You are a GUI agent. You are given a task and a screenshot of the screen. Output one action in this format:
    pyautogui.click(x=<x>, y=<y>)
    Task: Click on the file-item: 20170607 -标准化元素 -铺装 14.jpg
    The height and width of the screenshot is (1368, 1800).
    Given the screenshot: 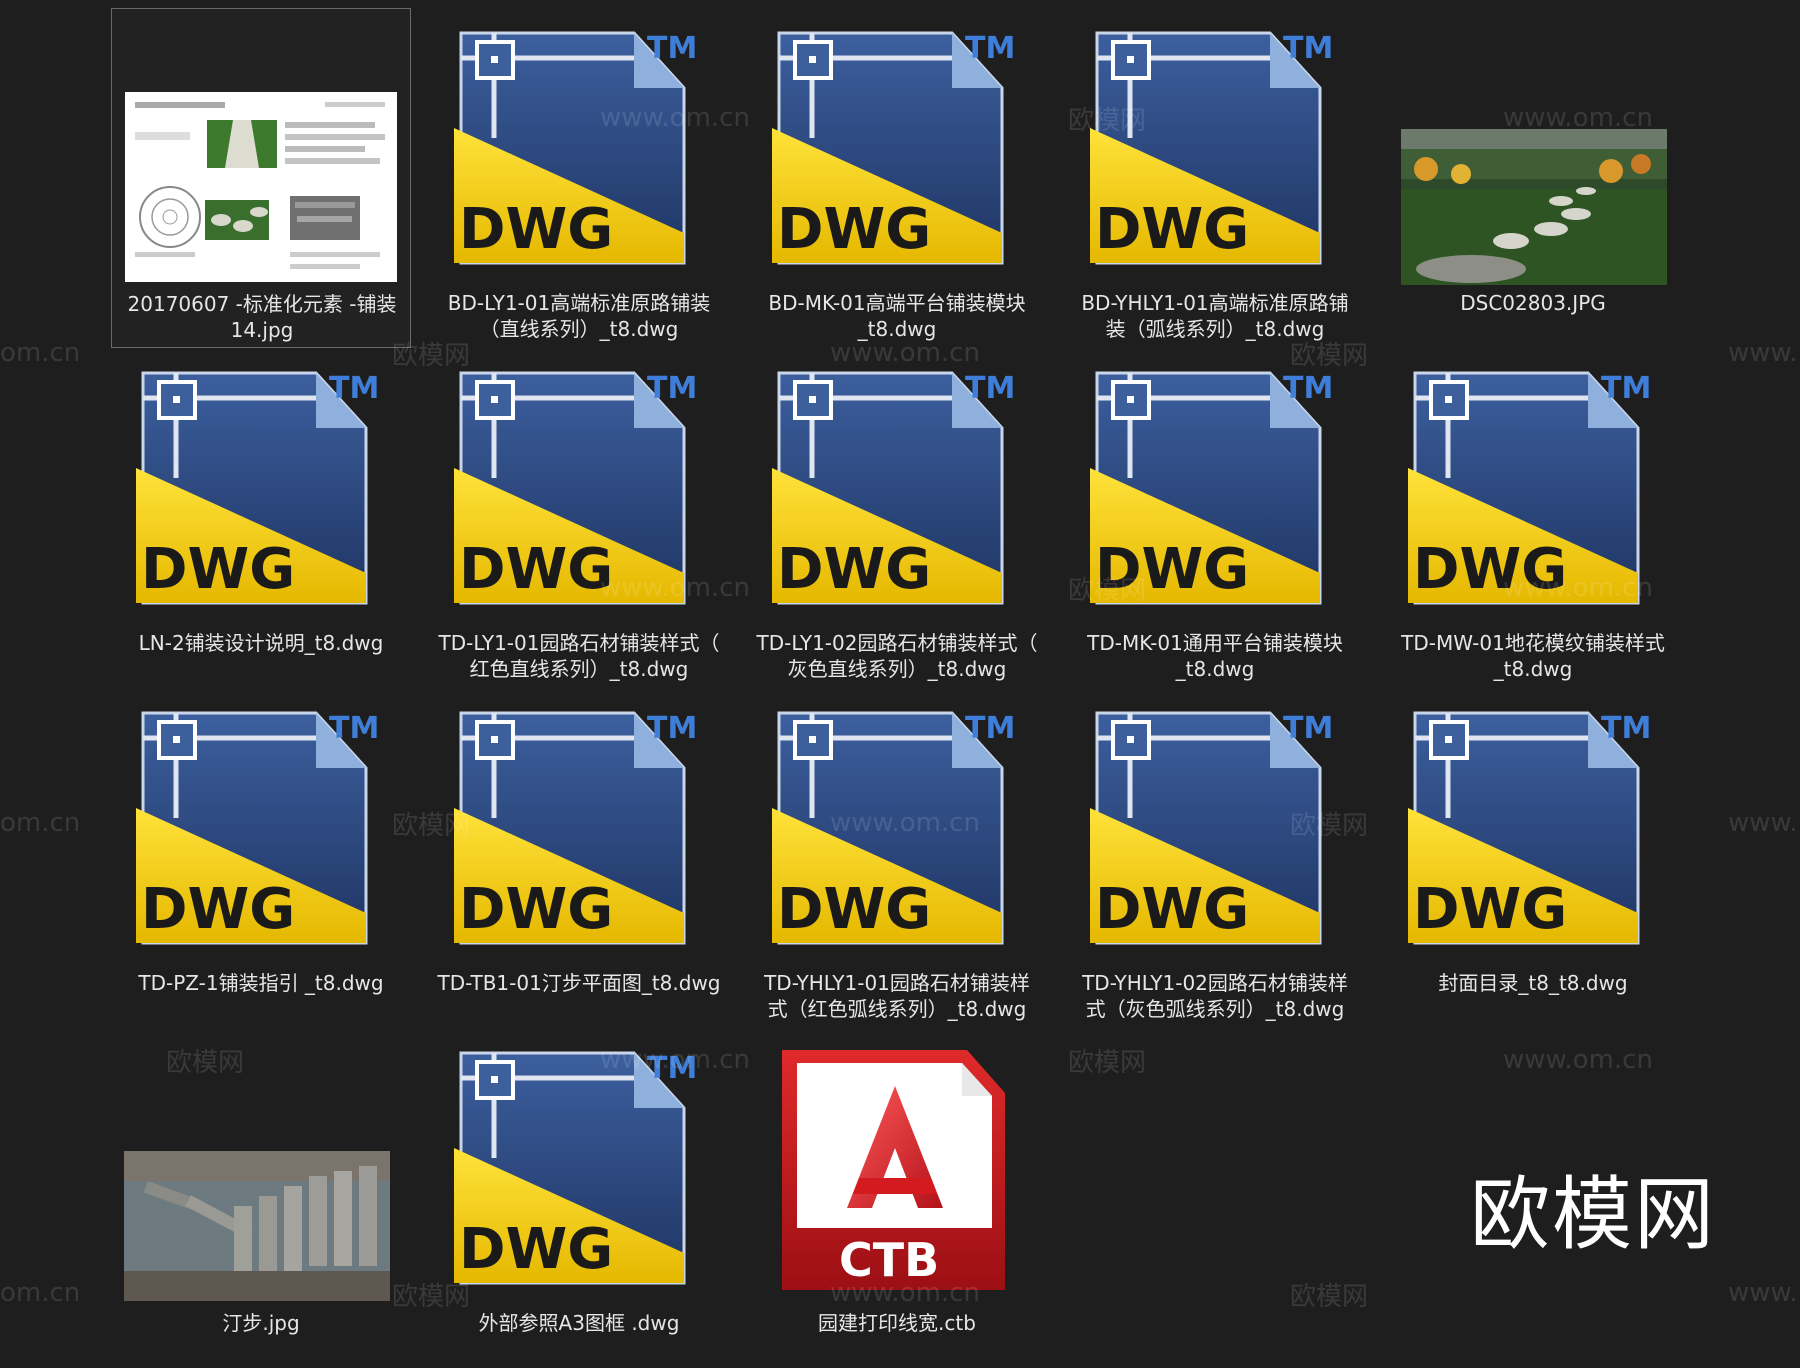 What is the action you would take?
    pyautogui.click(x=261, y=178)
    